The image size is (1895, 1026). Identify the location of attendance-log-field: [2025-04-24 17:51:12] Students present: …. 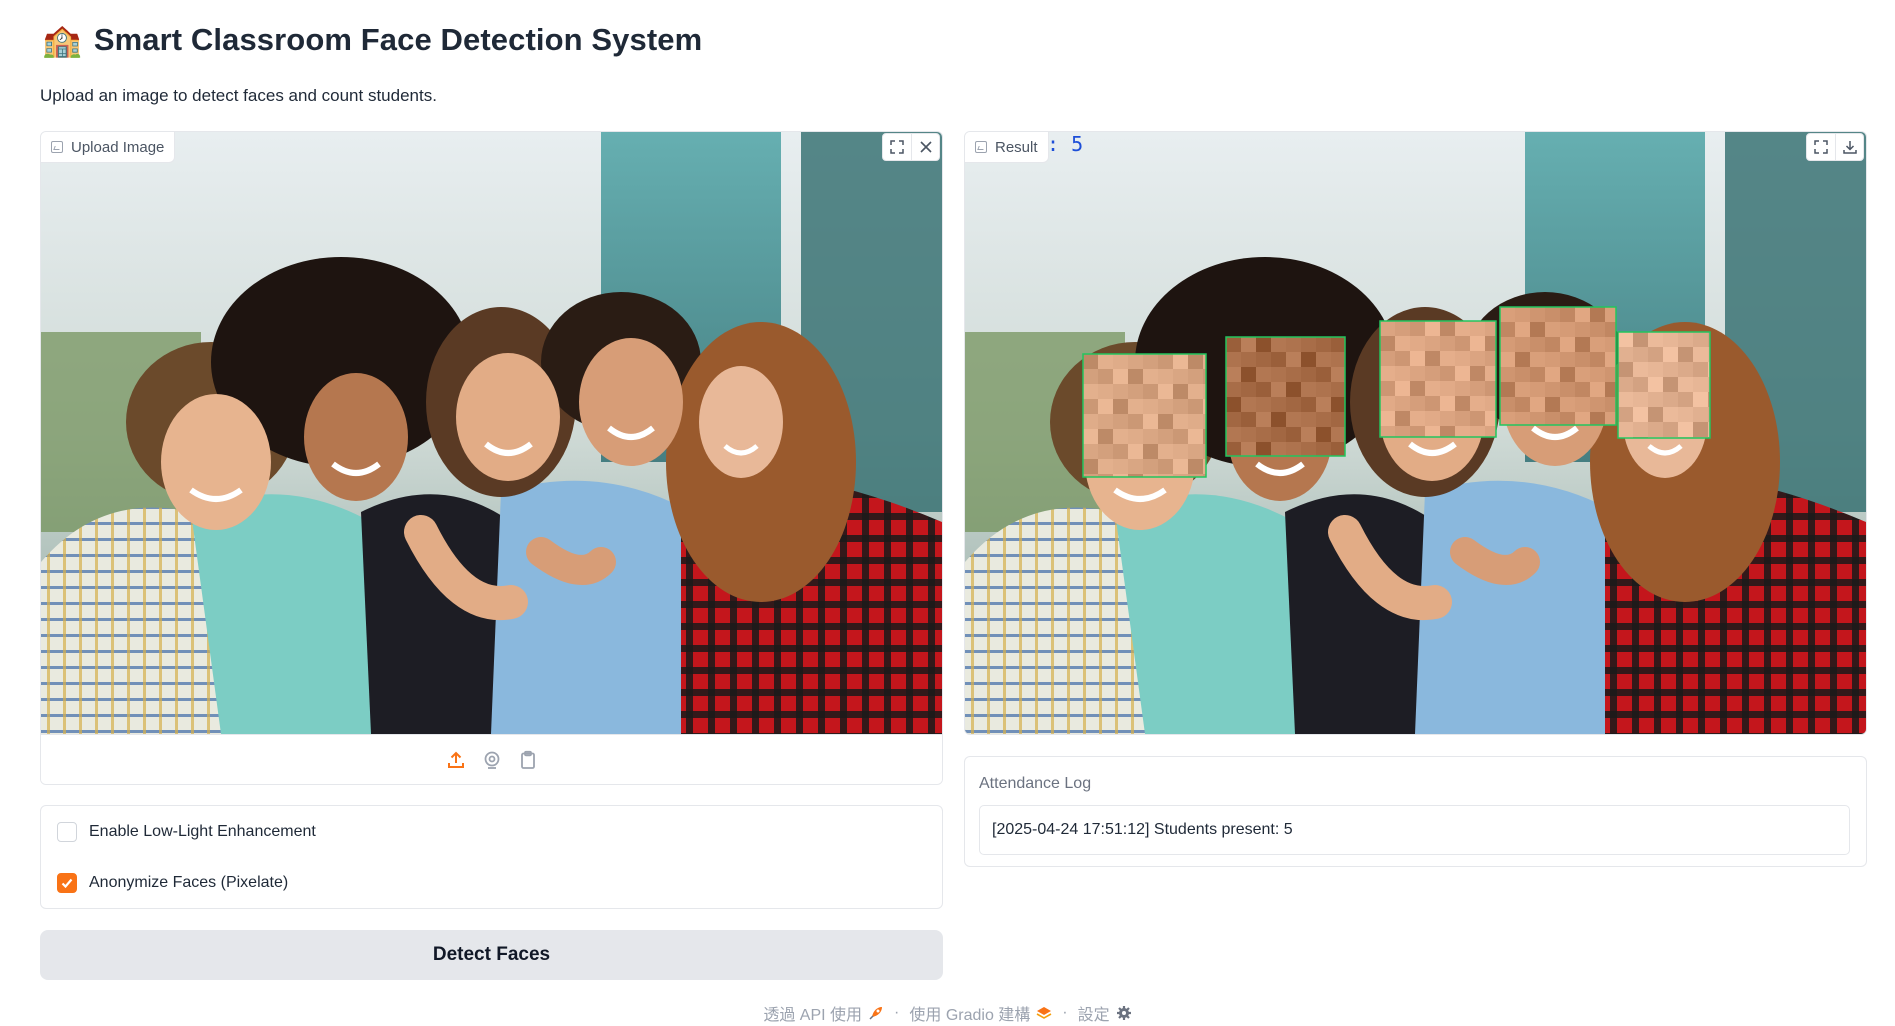
(1414, 830).